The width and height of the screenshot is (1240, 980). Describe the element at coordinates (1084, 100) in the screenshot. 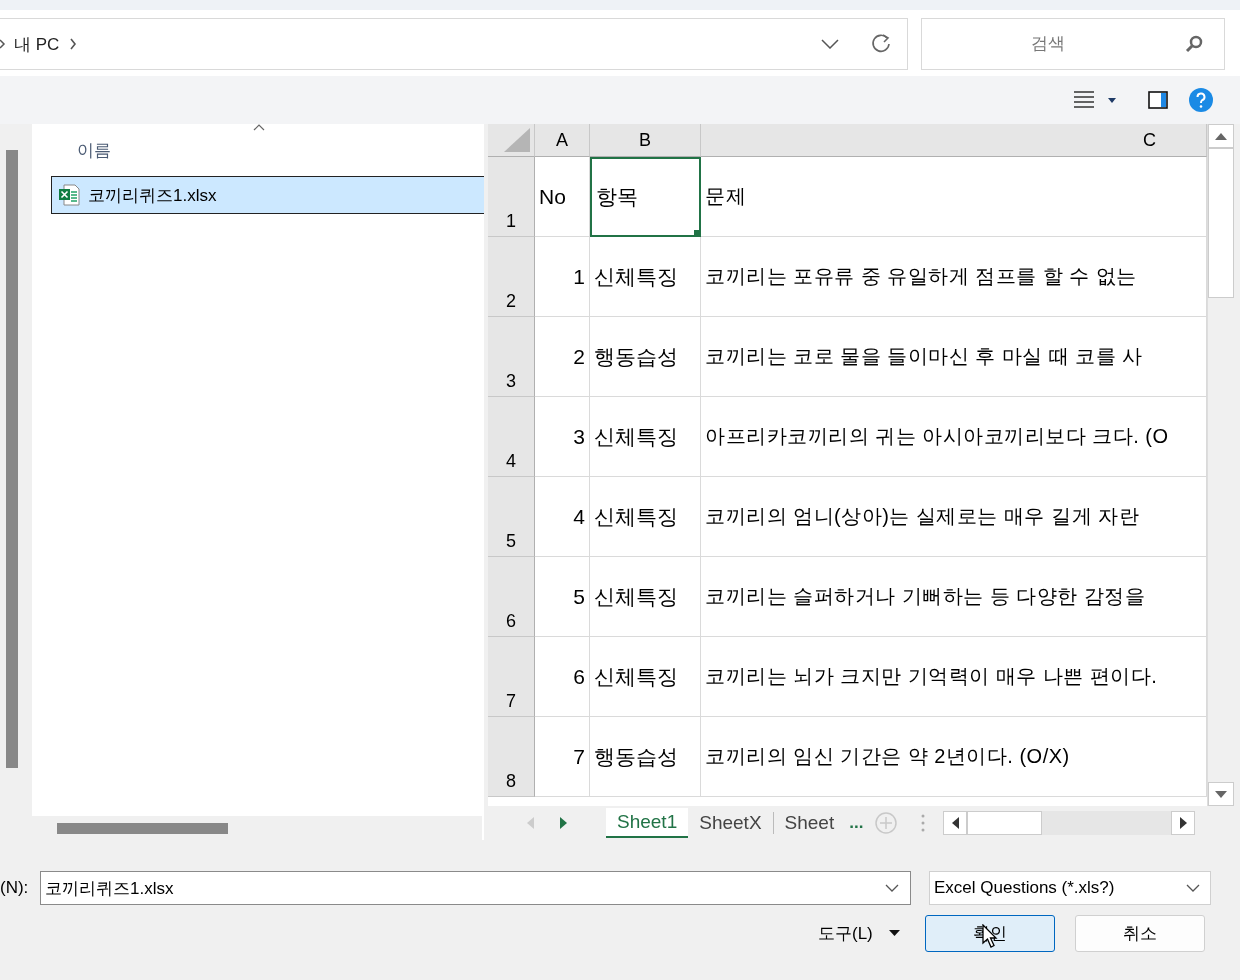

I see `list-view-icon` at that location.